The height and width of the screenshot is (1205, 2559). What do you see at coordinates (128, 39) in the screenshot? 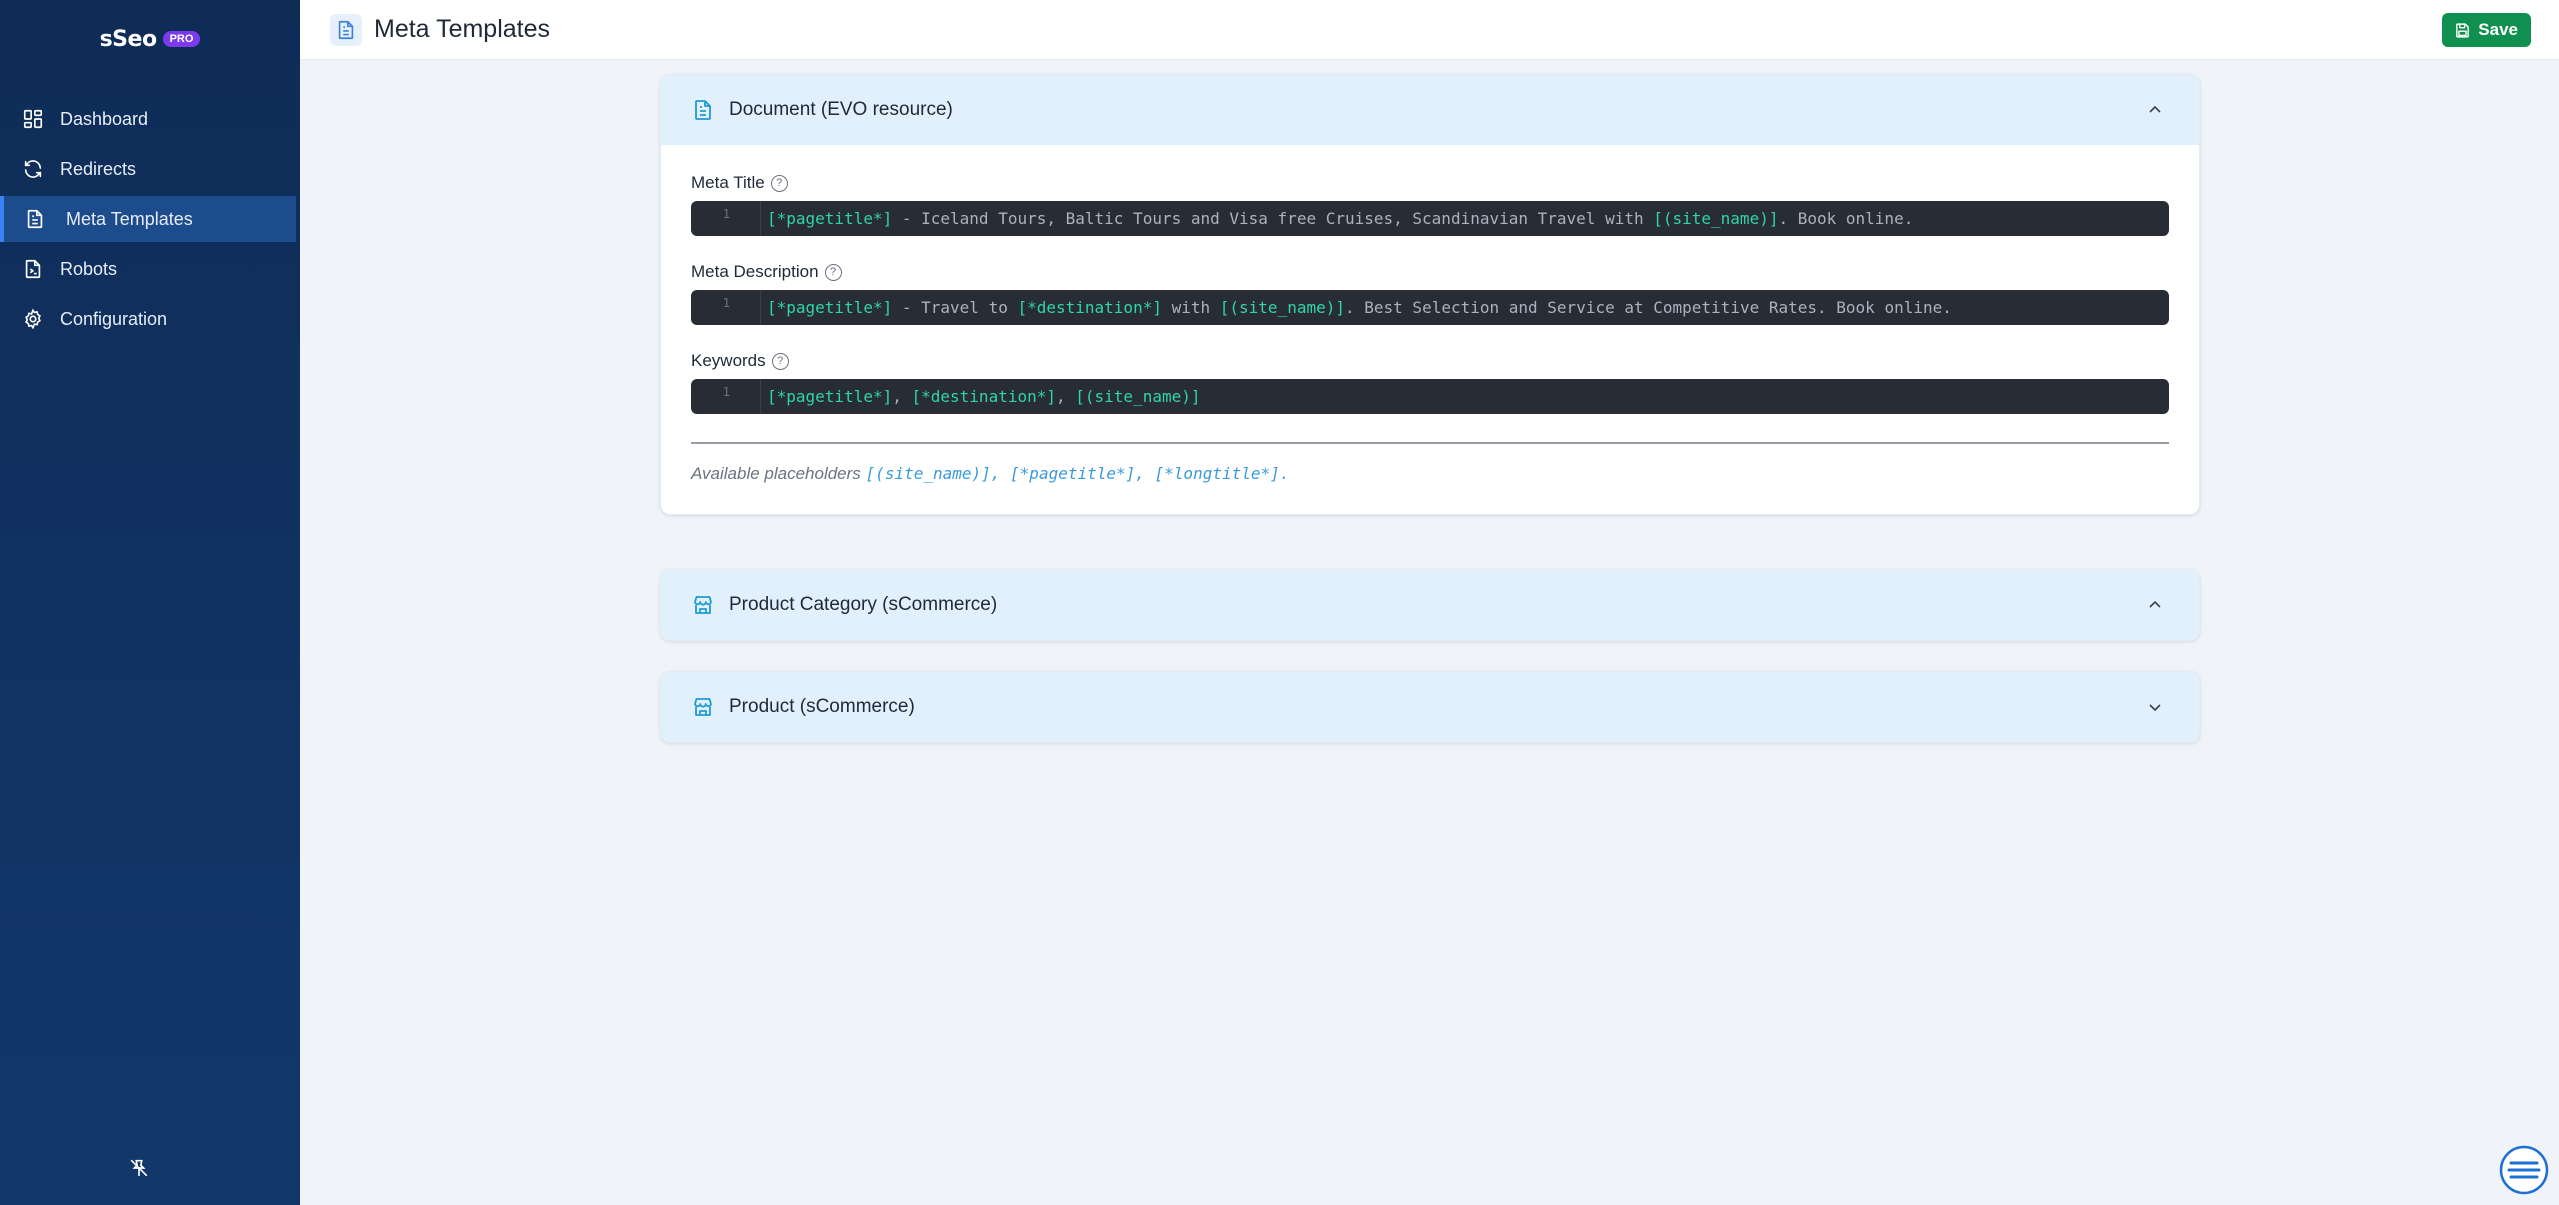
I see `brand-name: sSeo` at bounding box center [128, 39].